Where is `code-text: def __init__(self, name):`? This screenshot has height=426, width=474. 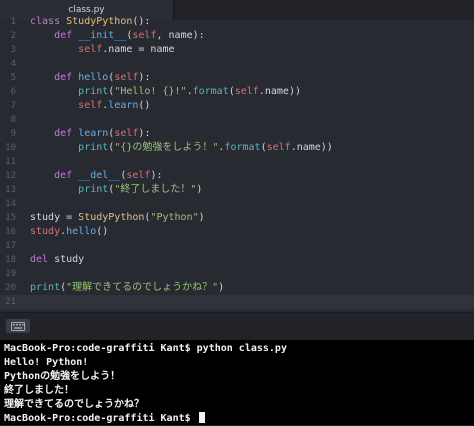
code-text: def __init__(self, name): is located at coordinates (117, 36).